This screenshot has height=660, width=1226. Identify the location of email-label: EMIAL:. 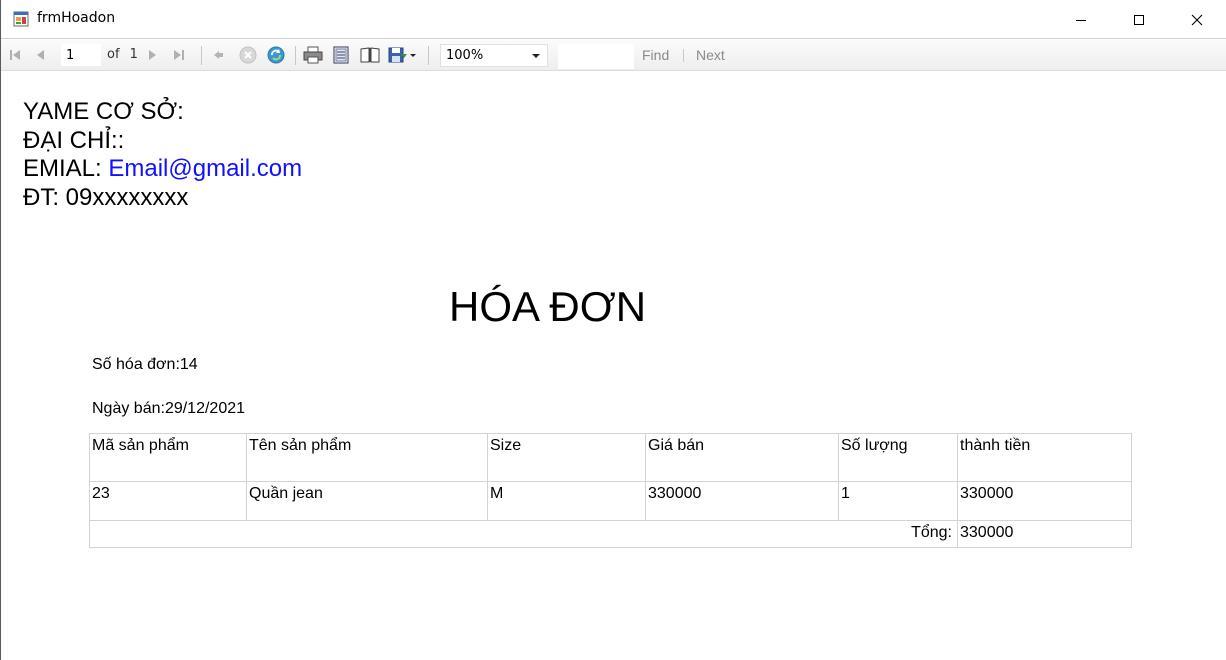
(66, 168).